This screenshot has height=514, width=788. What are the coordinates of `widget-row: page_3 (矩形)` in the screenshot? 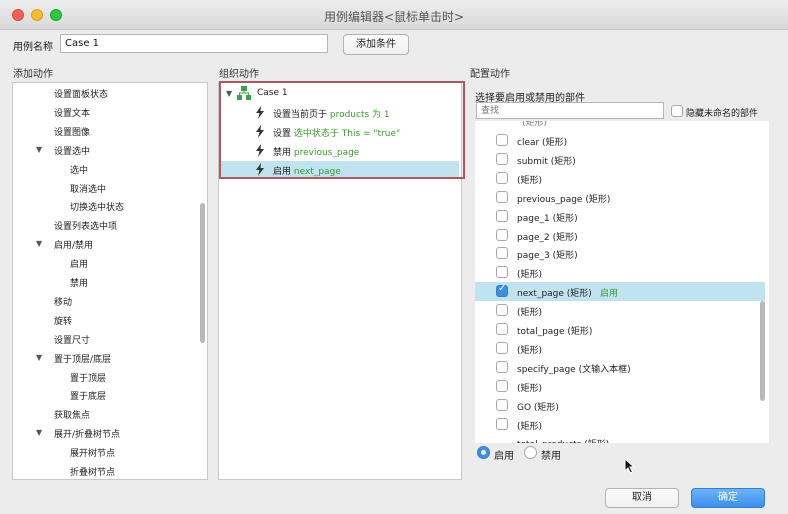 It's located at (620, 253).